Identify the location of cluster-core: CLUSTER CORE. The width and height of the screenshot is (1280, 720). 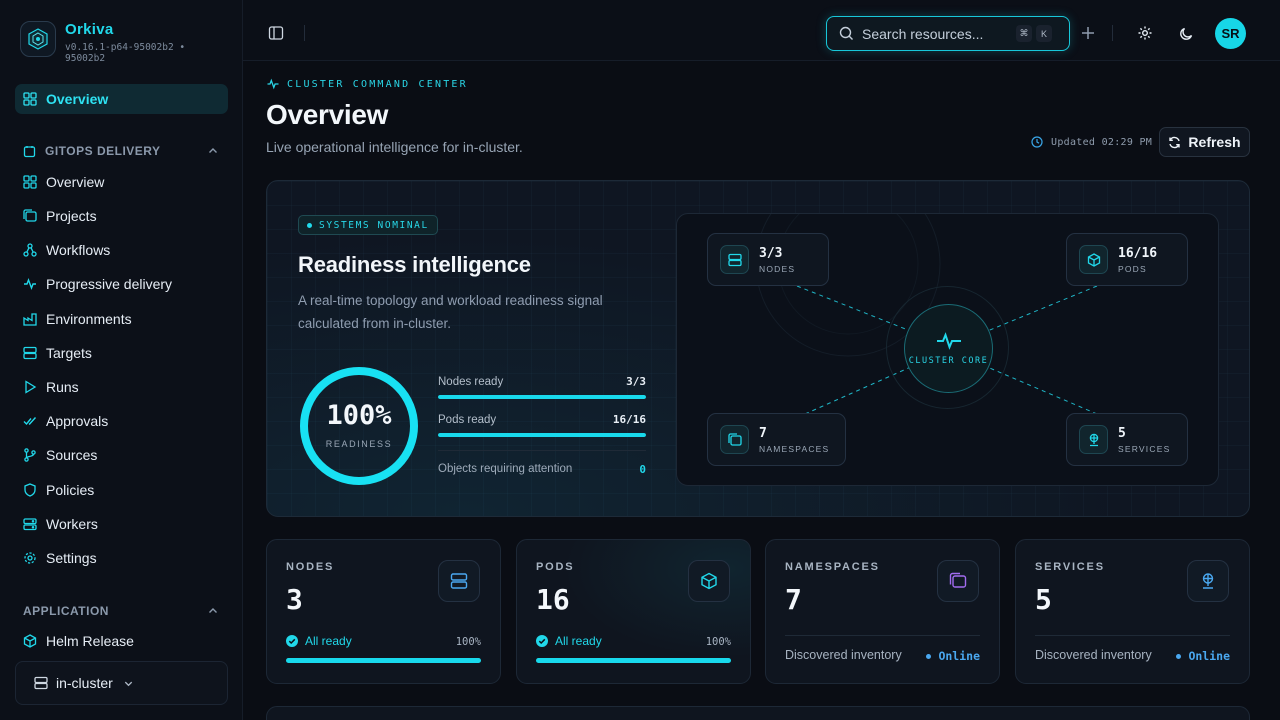
(948, 348).